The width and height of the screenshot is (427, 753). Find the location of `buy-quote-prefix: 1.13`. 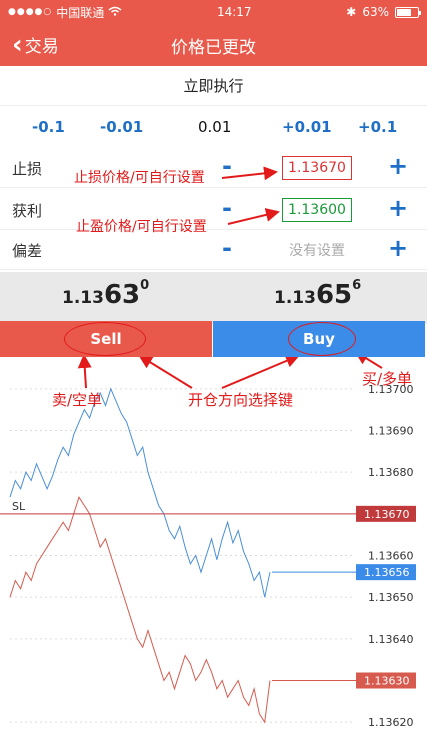

buy-quote-prefix: 1.13 is located at coordinates (295, 298).